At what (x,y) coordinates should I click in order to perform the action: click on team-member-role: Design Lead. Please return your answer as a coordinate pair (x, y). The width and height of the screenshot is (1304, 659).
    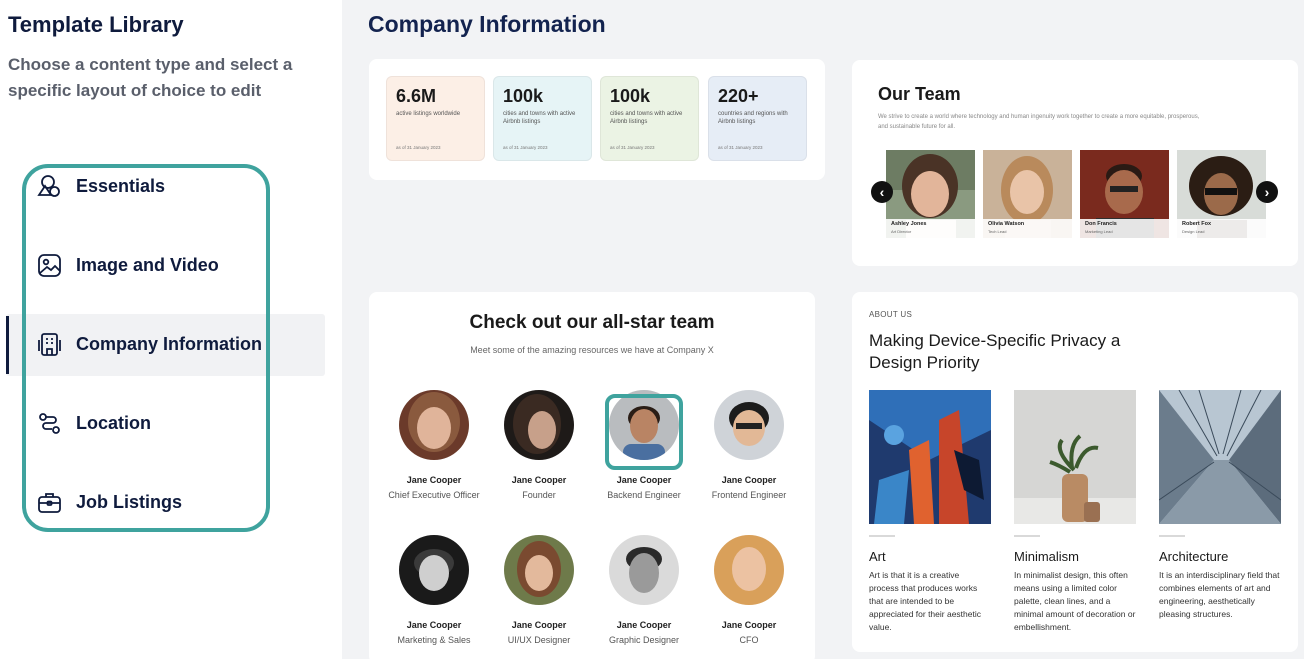
    Looking at the image, I should click on (1193, 231).